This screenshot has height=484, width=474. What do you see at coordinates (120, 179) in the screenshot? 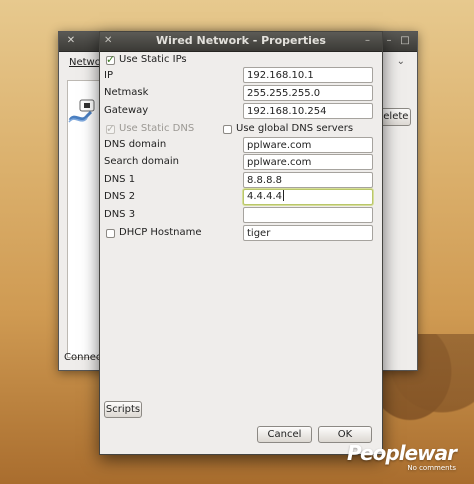
I see `dns1-label: DNS 1` at bounding box center [120, 179].